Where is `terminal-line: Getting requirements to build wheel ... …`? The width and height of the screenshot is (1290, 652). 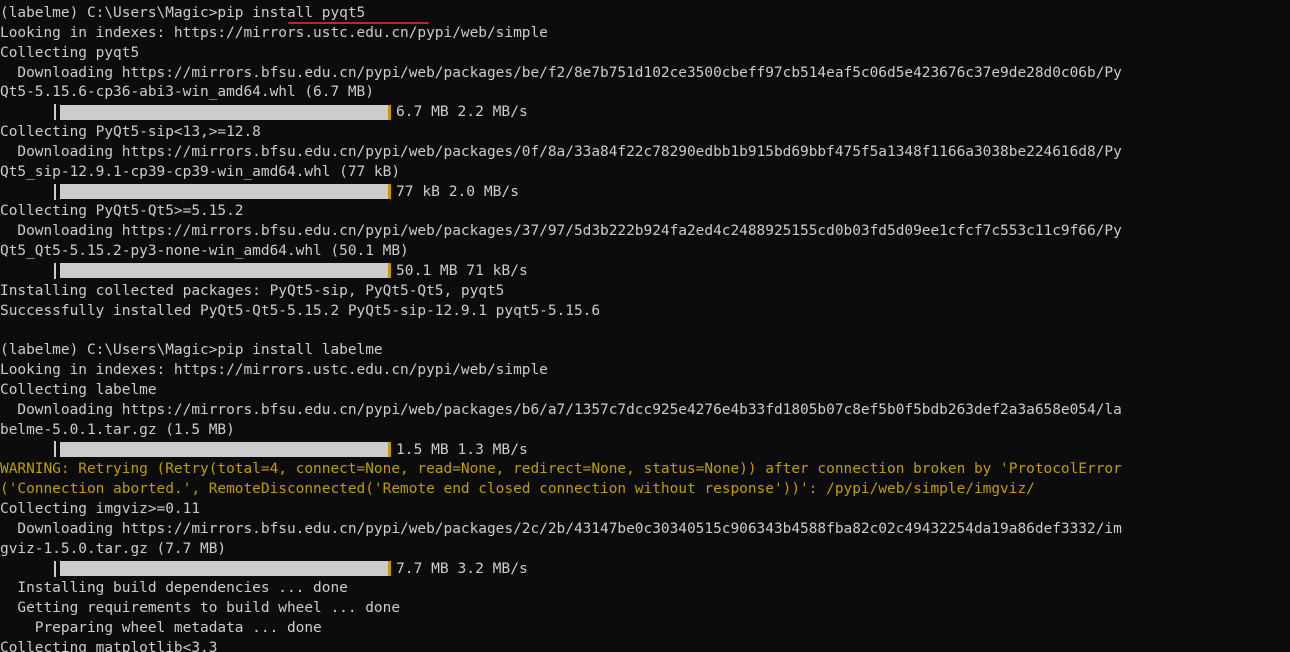 terminal-line: Getting requirements to build wheel ... … is located at coordinates (200, 608).